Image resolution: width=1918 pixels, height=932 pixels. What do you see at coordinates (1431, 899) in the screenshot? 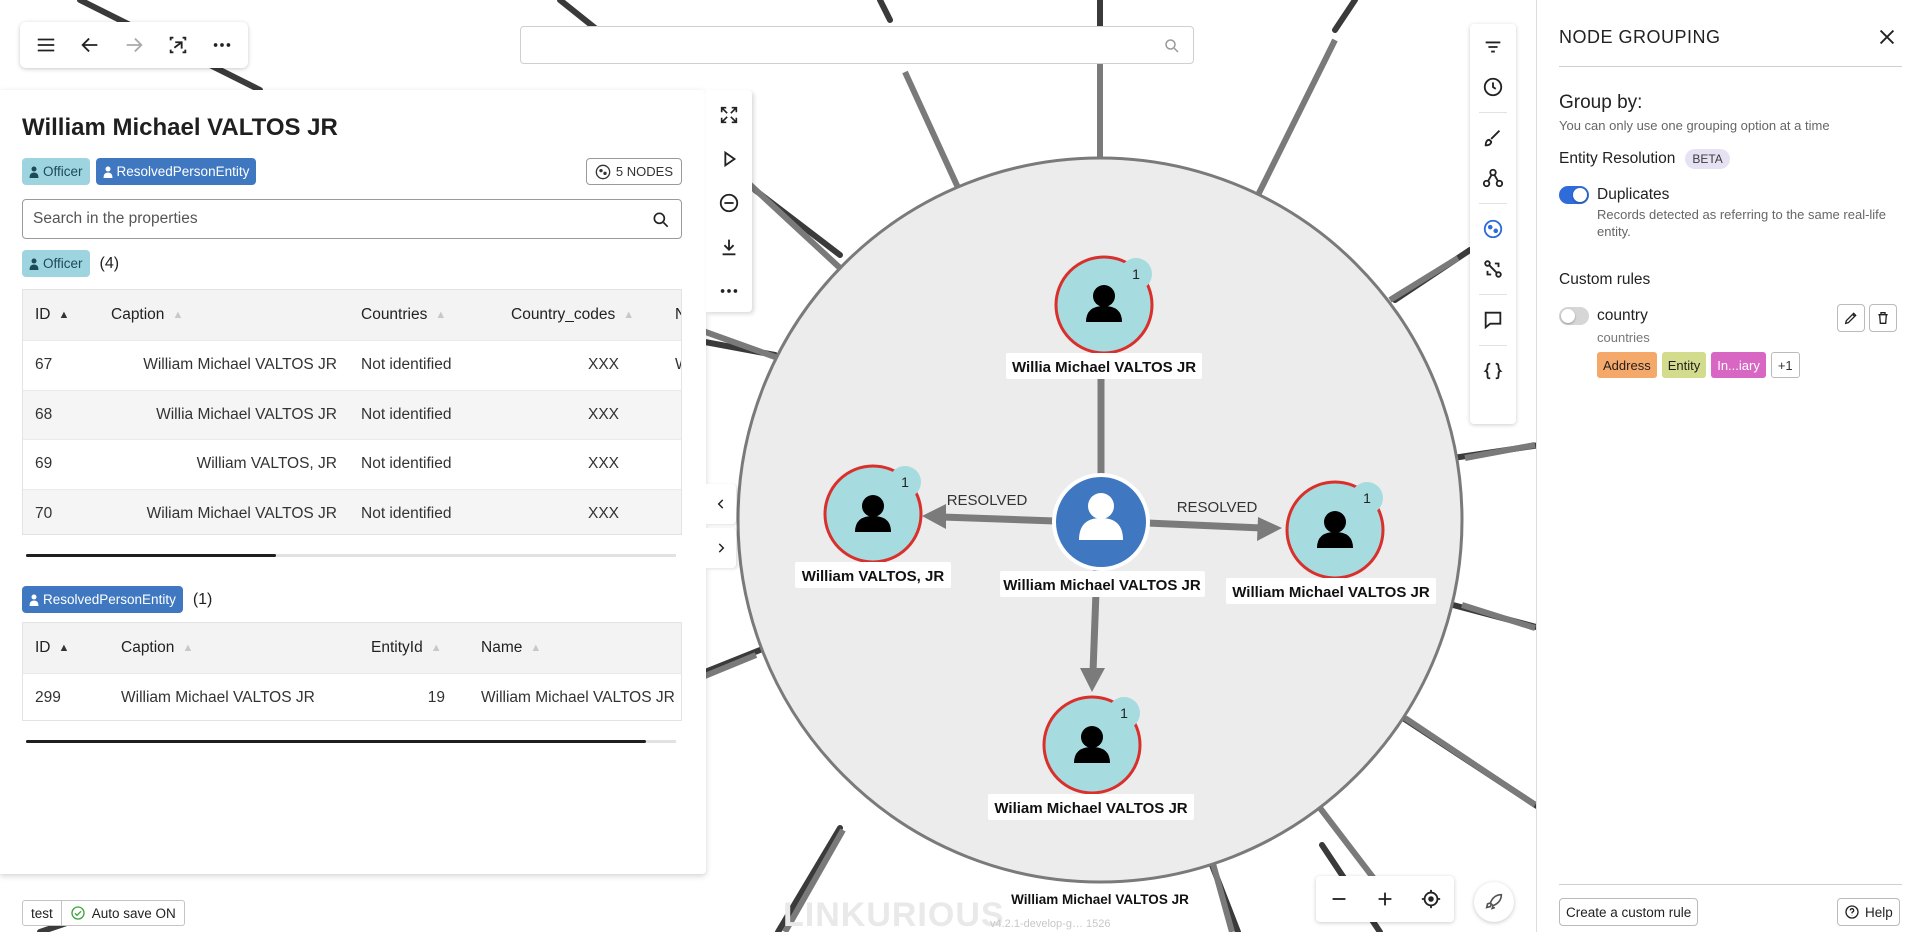
I see `locate-icon` at bounding box center [1431, 899].